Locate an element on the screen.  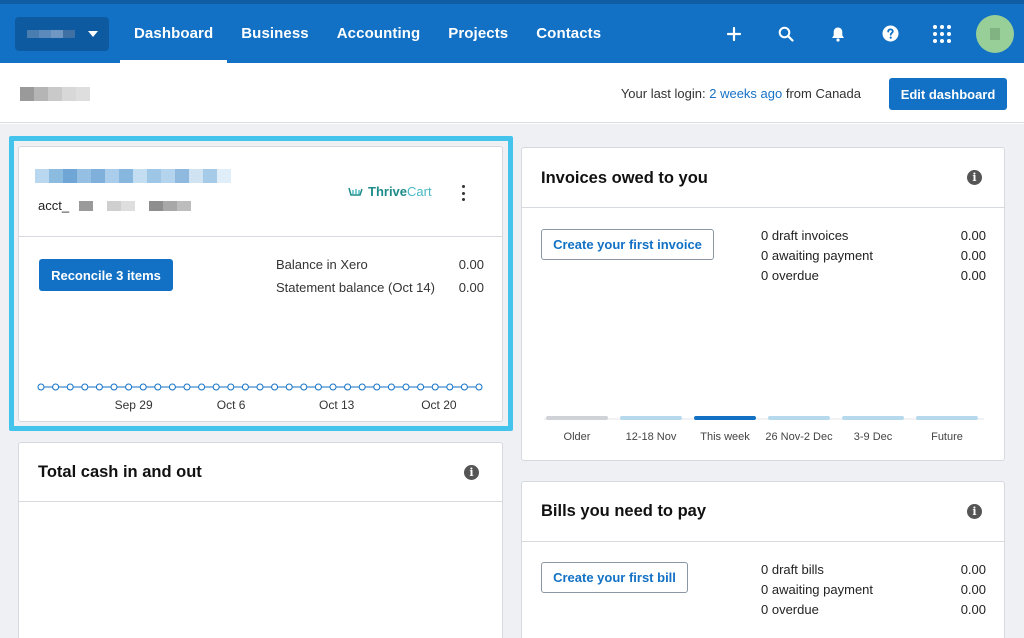
create-invoice-button: Create your first invoice is located at coordinates (627, 244).